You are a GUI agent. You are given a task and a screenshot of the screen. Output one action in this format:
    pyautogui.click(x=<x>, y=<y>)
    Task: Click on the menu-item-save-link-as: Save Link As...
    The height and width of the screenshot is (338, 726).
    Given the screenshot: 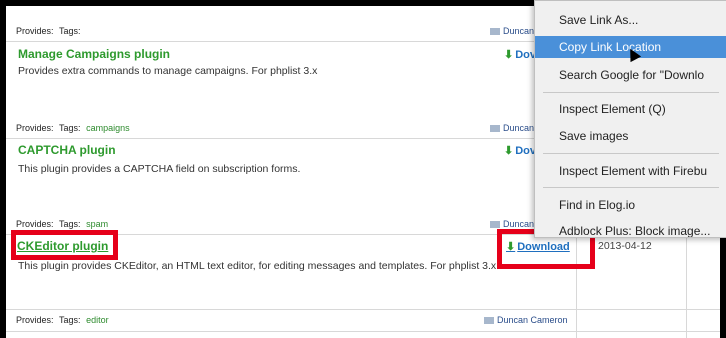 What is the action you would take?
    pyautogui.click(x=630, y=20)
    